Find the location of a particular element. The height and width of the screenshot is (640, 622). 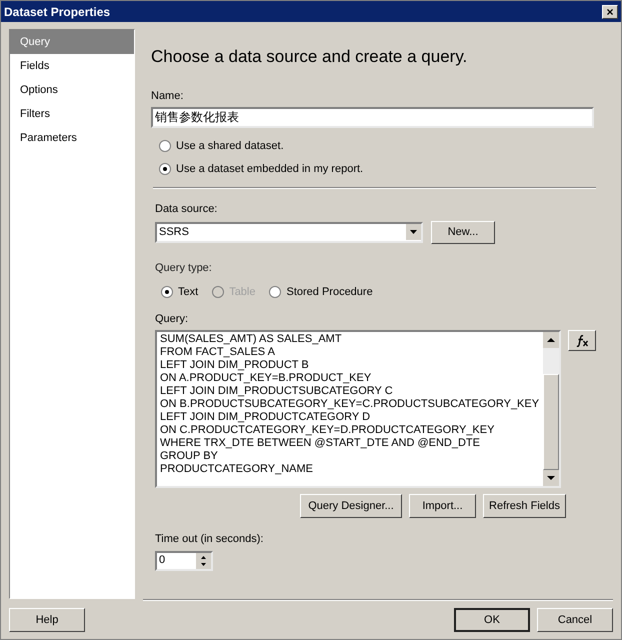

query-line: WHERE TRX_DTE BETWEEN @START_DTE AND @END_DTE is located at coordinates (320, 443).